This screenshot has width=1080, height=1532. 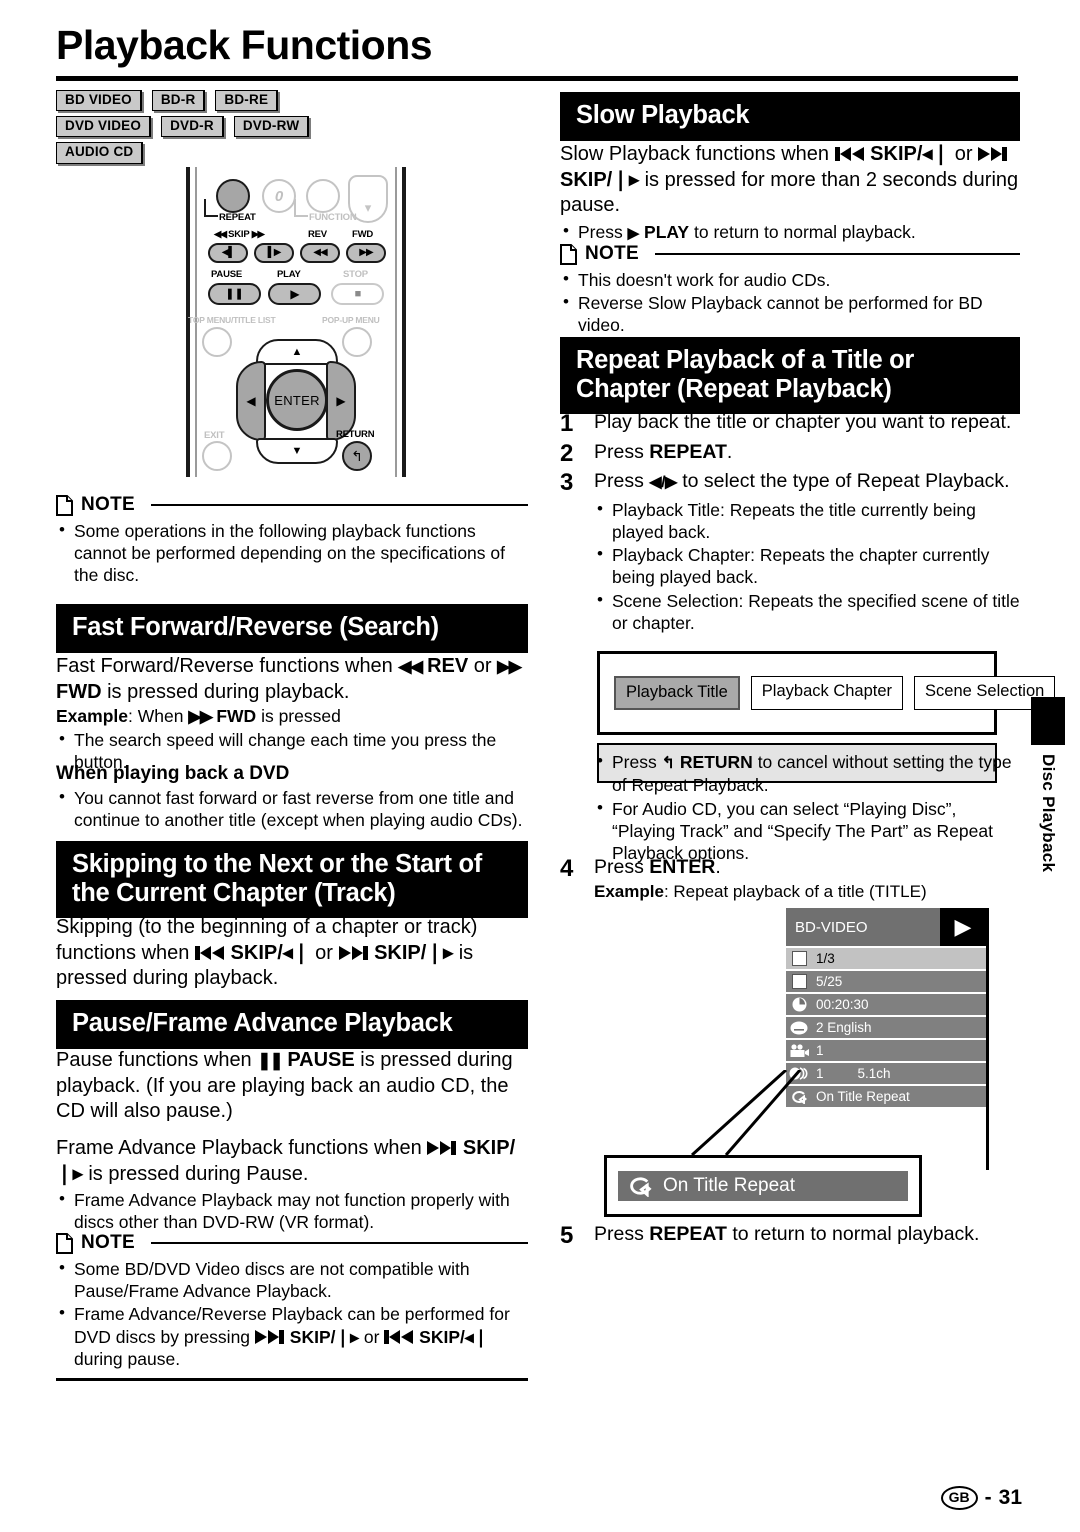 I want to click on fwd-icon, so click(x=508, y=666).